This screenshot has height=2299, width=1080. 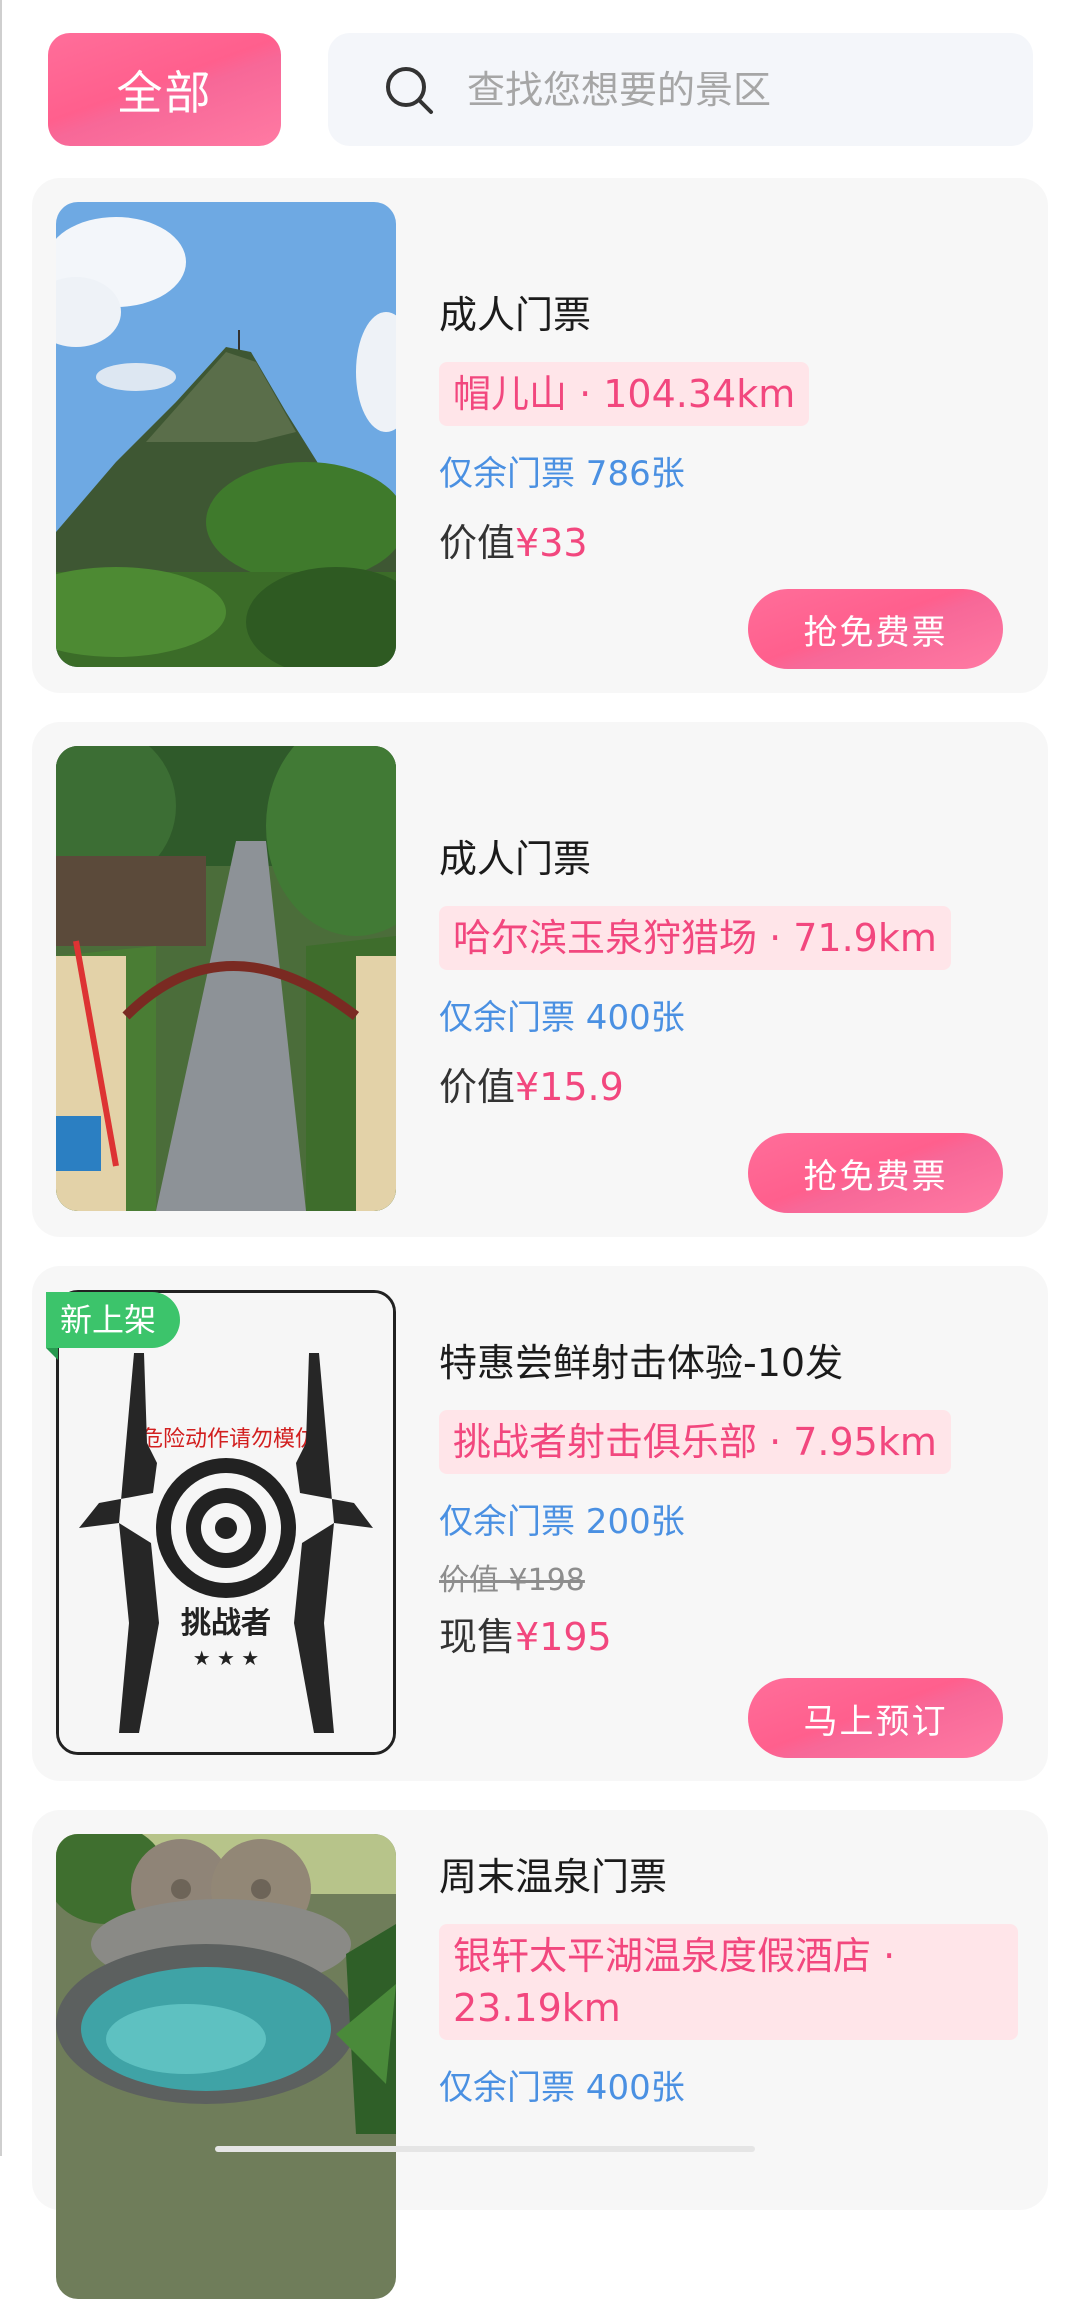 I want to click on location-distance: 挑战者射击俱乐部 · 7.95km, so click(x=695, y=1442).